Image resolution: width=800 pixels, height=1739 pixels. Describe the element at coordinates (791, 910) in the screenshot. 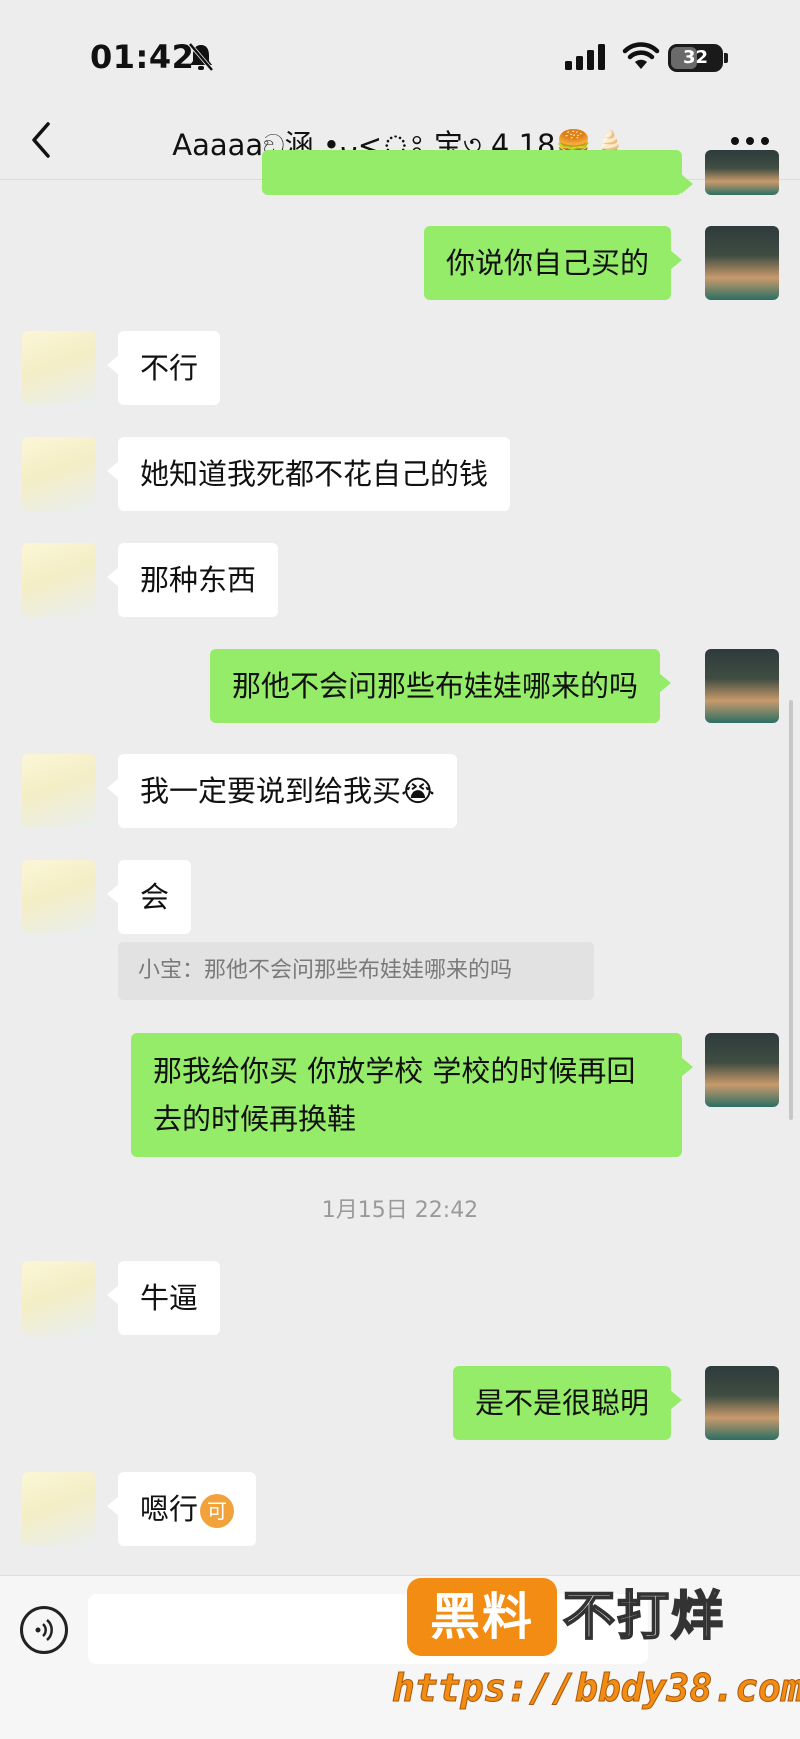

I see `scrollbar` at that location.